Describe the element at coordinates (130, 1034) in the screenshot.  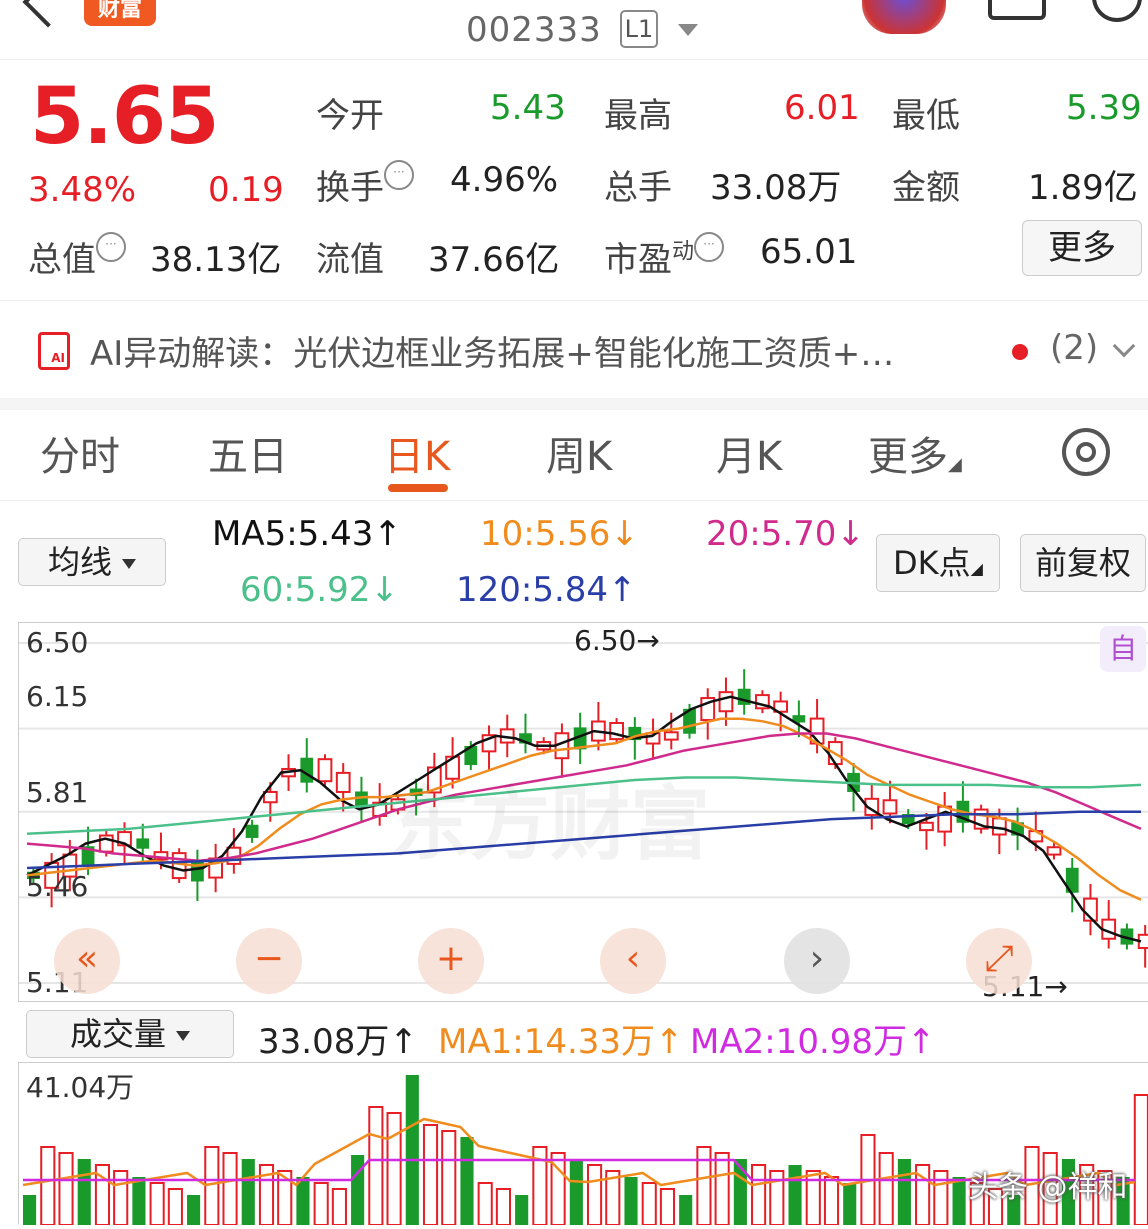
I see `indicator-select: 成交量` at that location.